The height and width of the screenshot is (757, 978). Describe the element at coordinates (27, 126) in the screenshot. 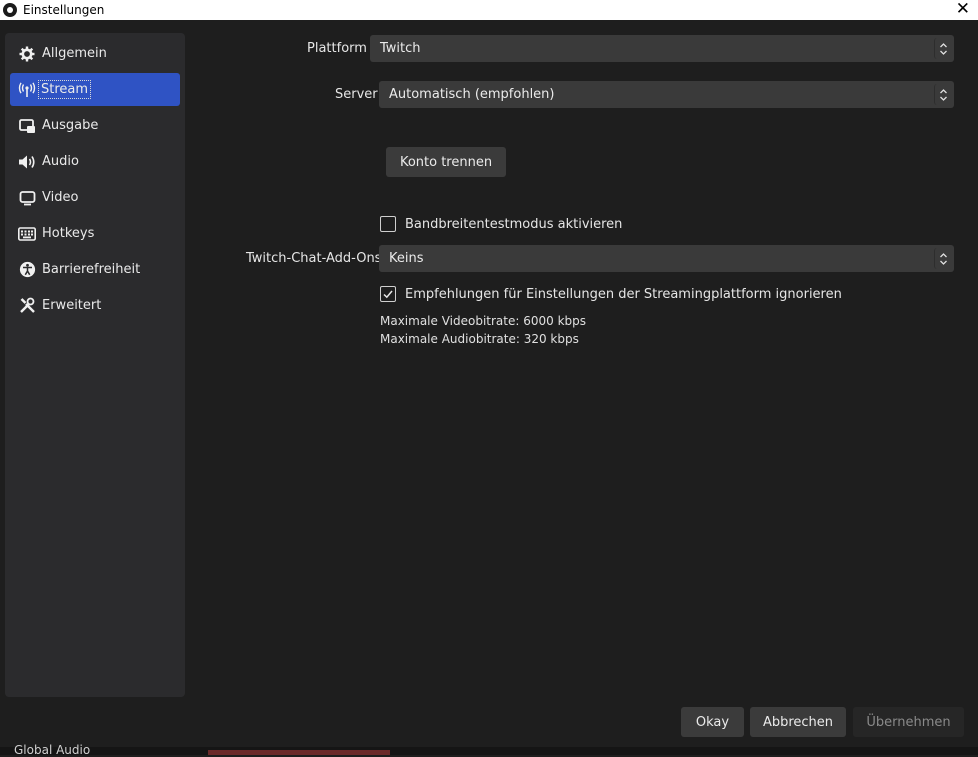

I see `output-icon` at that location.